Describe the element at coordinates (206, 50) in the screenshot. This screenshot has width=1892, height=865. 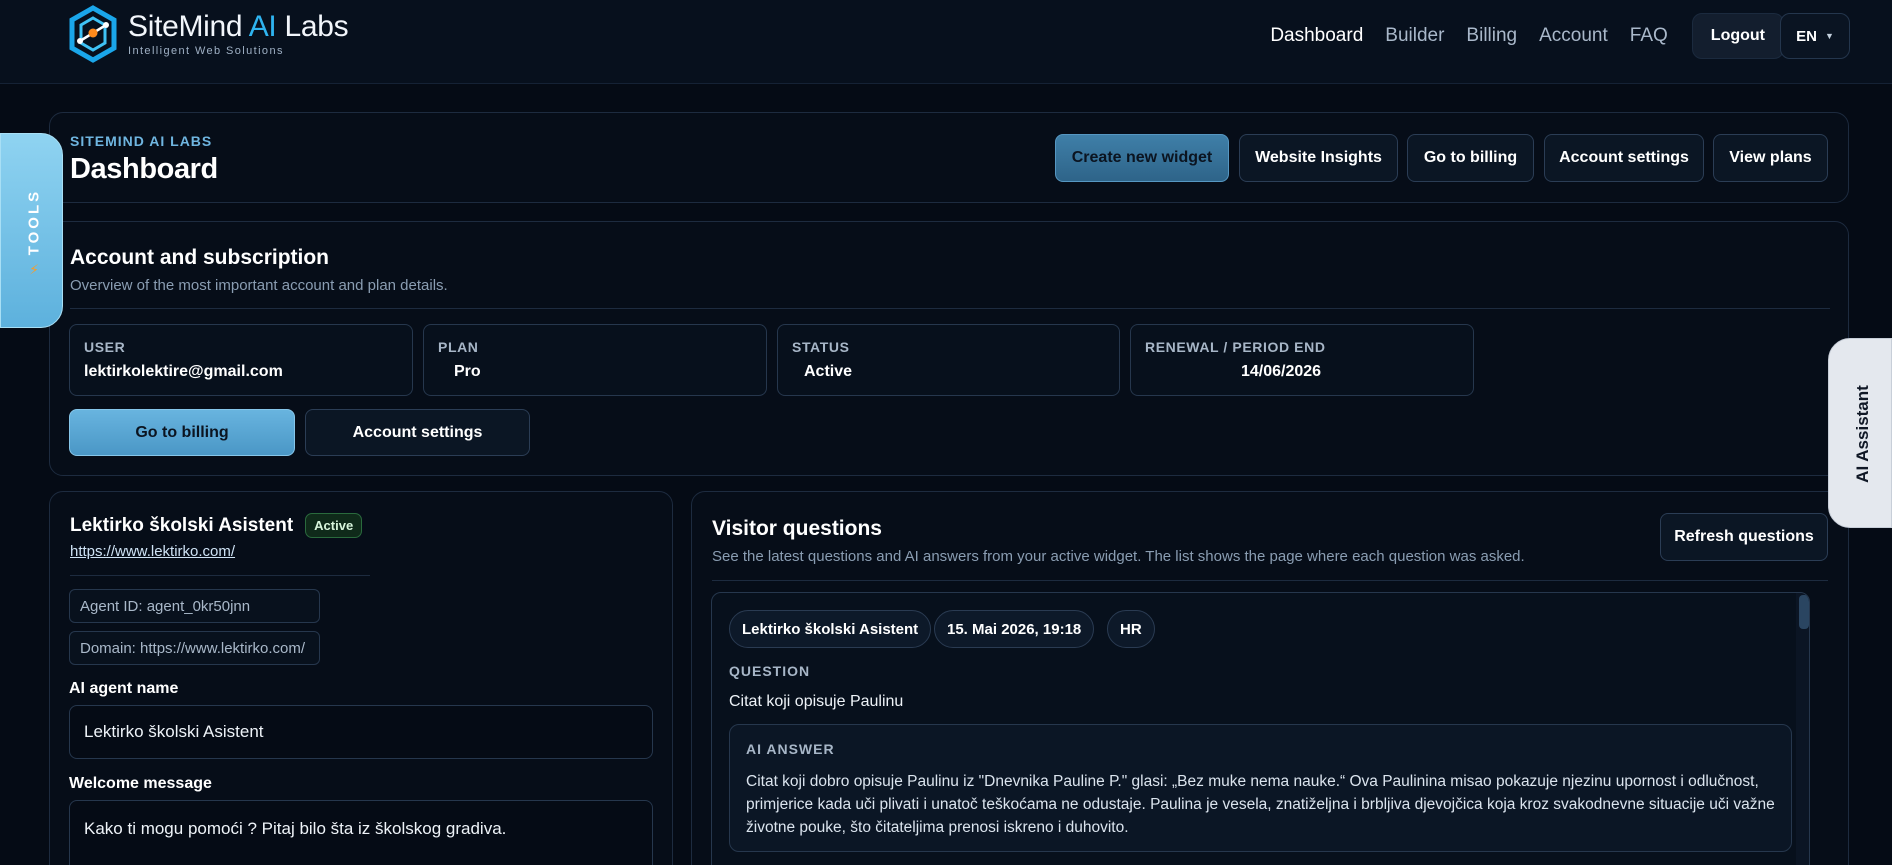
I see `brand-tagline: Intelligent Web Solutions` at that location.